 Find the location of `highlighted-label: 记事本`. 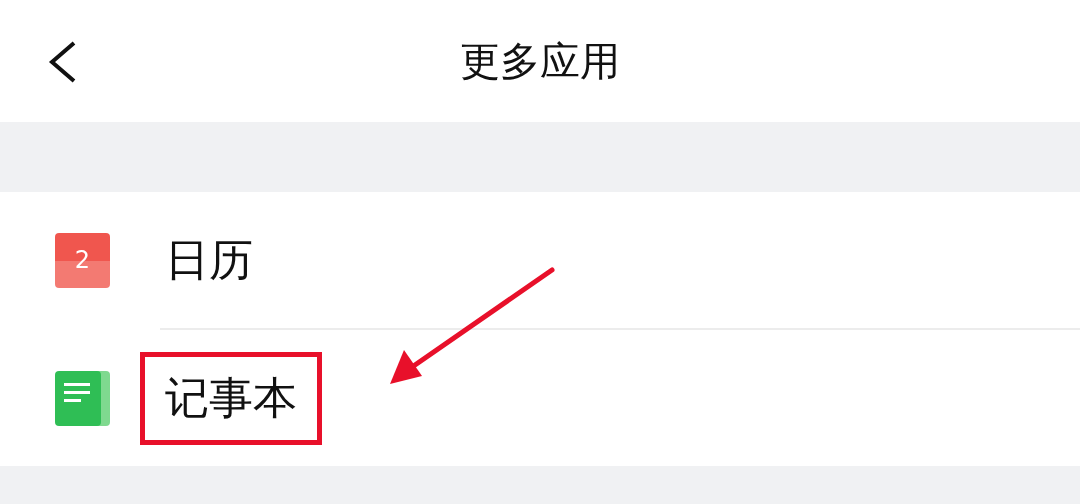

highlighted-label: 记事本 is located at coordinates (231, 398).